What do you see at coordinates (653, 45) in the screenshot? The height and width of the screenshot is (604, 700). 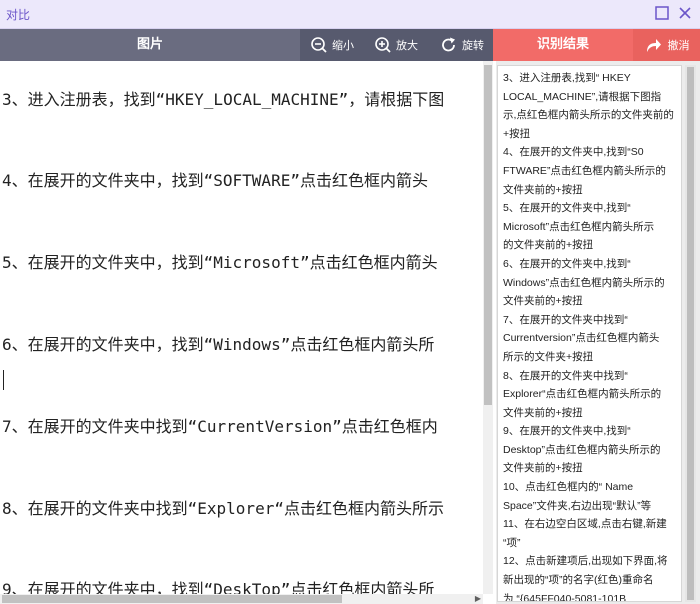 I see `undo-arrow-icon` at bounding box center [653, 45].